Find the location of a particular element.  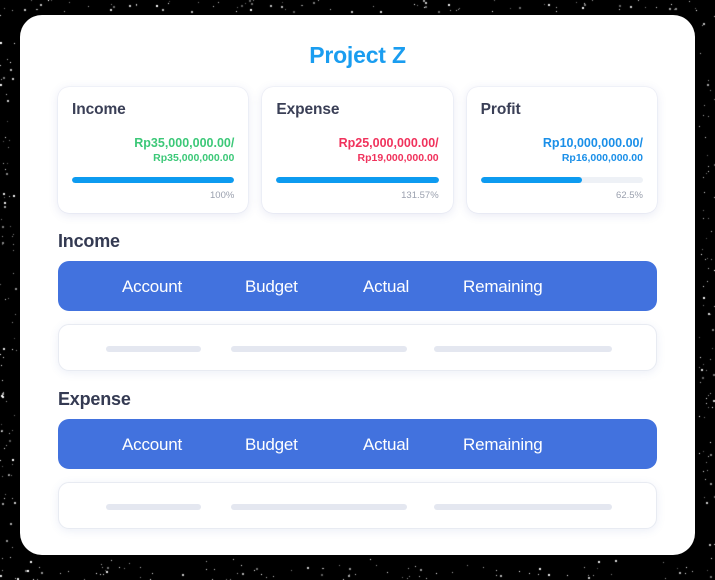

summary-card-percent-label: 100% is located at coordinates (222, 195).